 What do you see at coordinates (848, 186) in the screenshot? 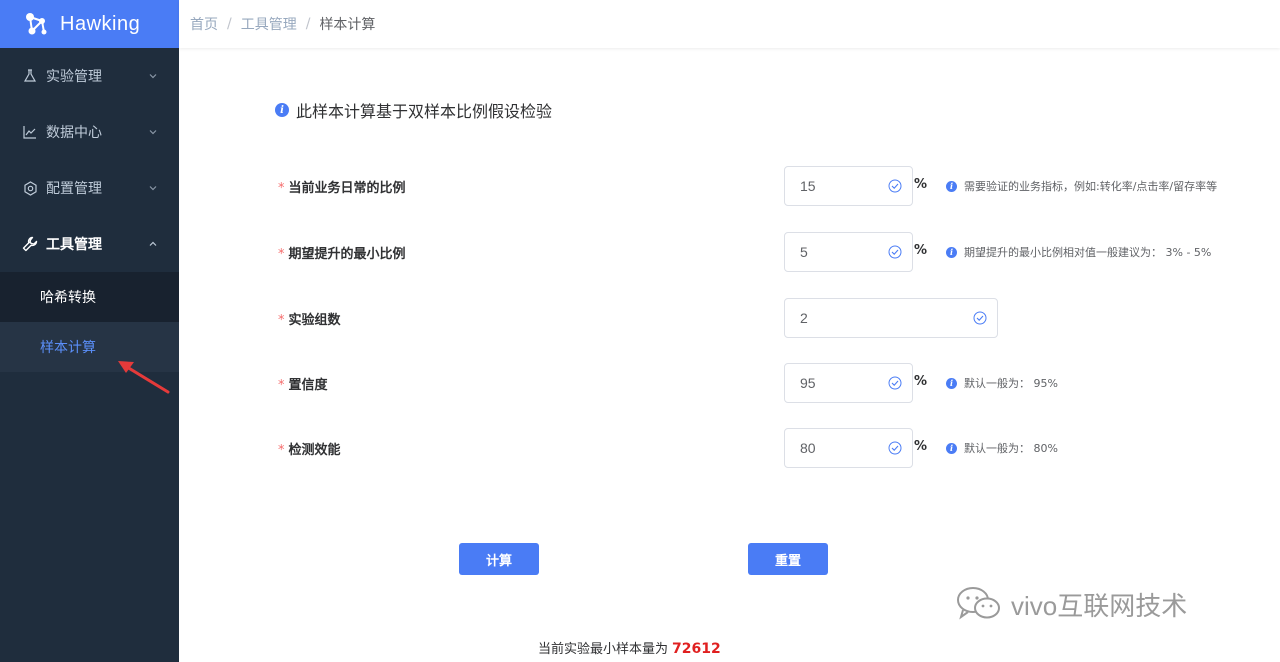
I see `baseline-rate-field` at bounding box center [848, 186].